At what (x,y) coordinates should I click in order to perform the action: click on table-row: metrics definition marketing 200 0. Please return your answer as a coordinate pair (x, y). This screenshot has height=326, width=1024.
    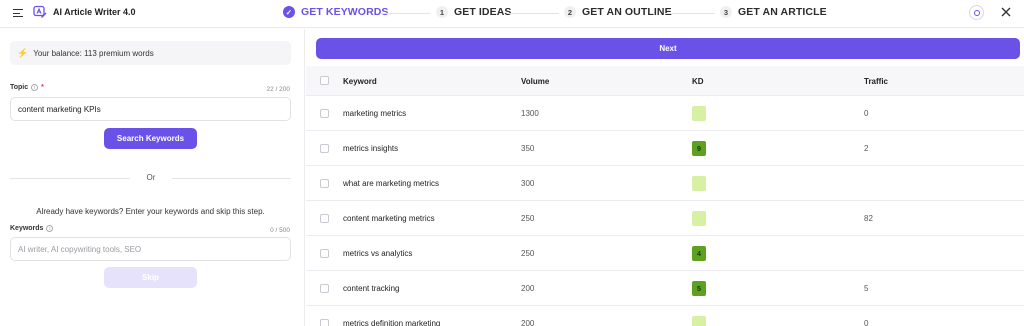
    Looking at the image, I should click on (665, 316).